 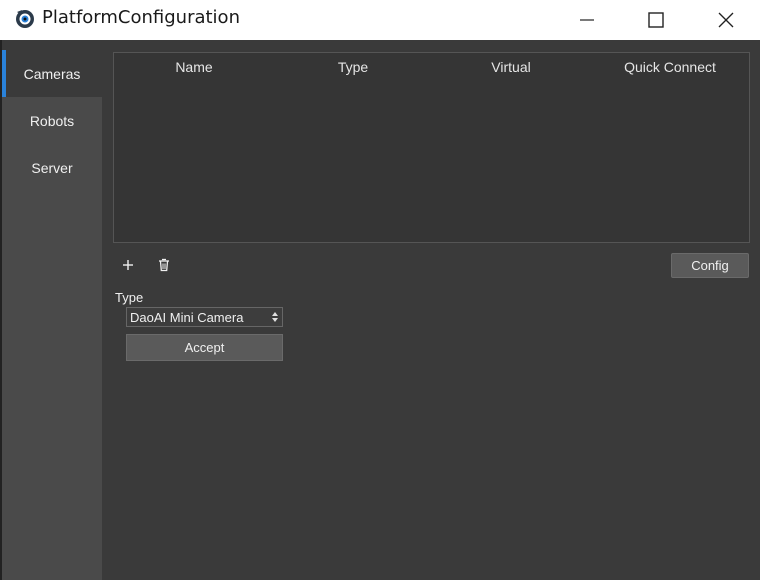 I want to click on maximize-icon, so click(x=656, y=20).